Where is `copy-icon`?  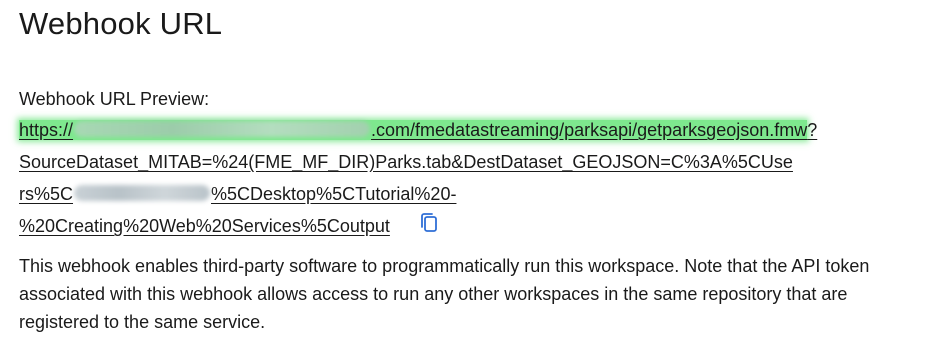
copy-icon is located at coordinates (429, 223).